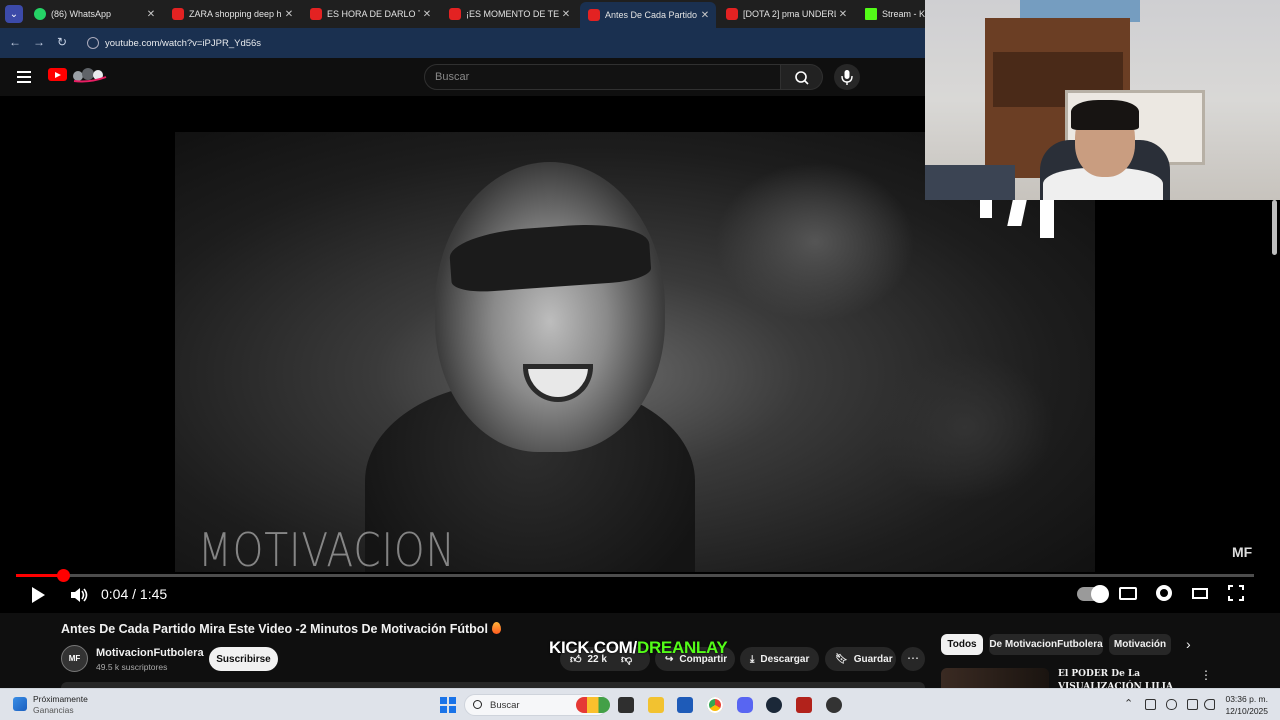 The width and height of the screenshot is (1280, 720). What do you see at coordinates (1274, 227) in the screenshot?
I see `scrollbar-thumb` at bounding box center [1274, 227].